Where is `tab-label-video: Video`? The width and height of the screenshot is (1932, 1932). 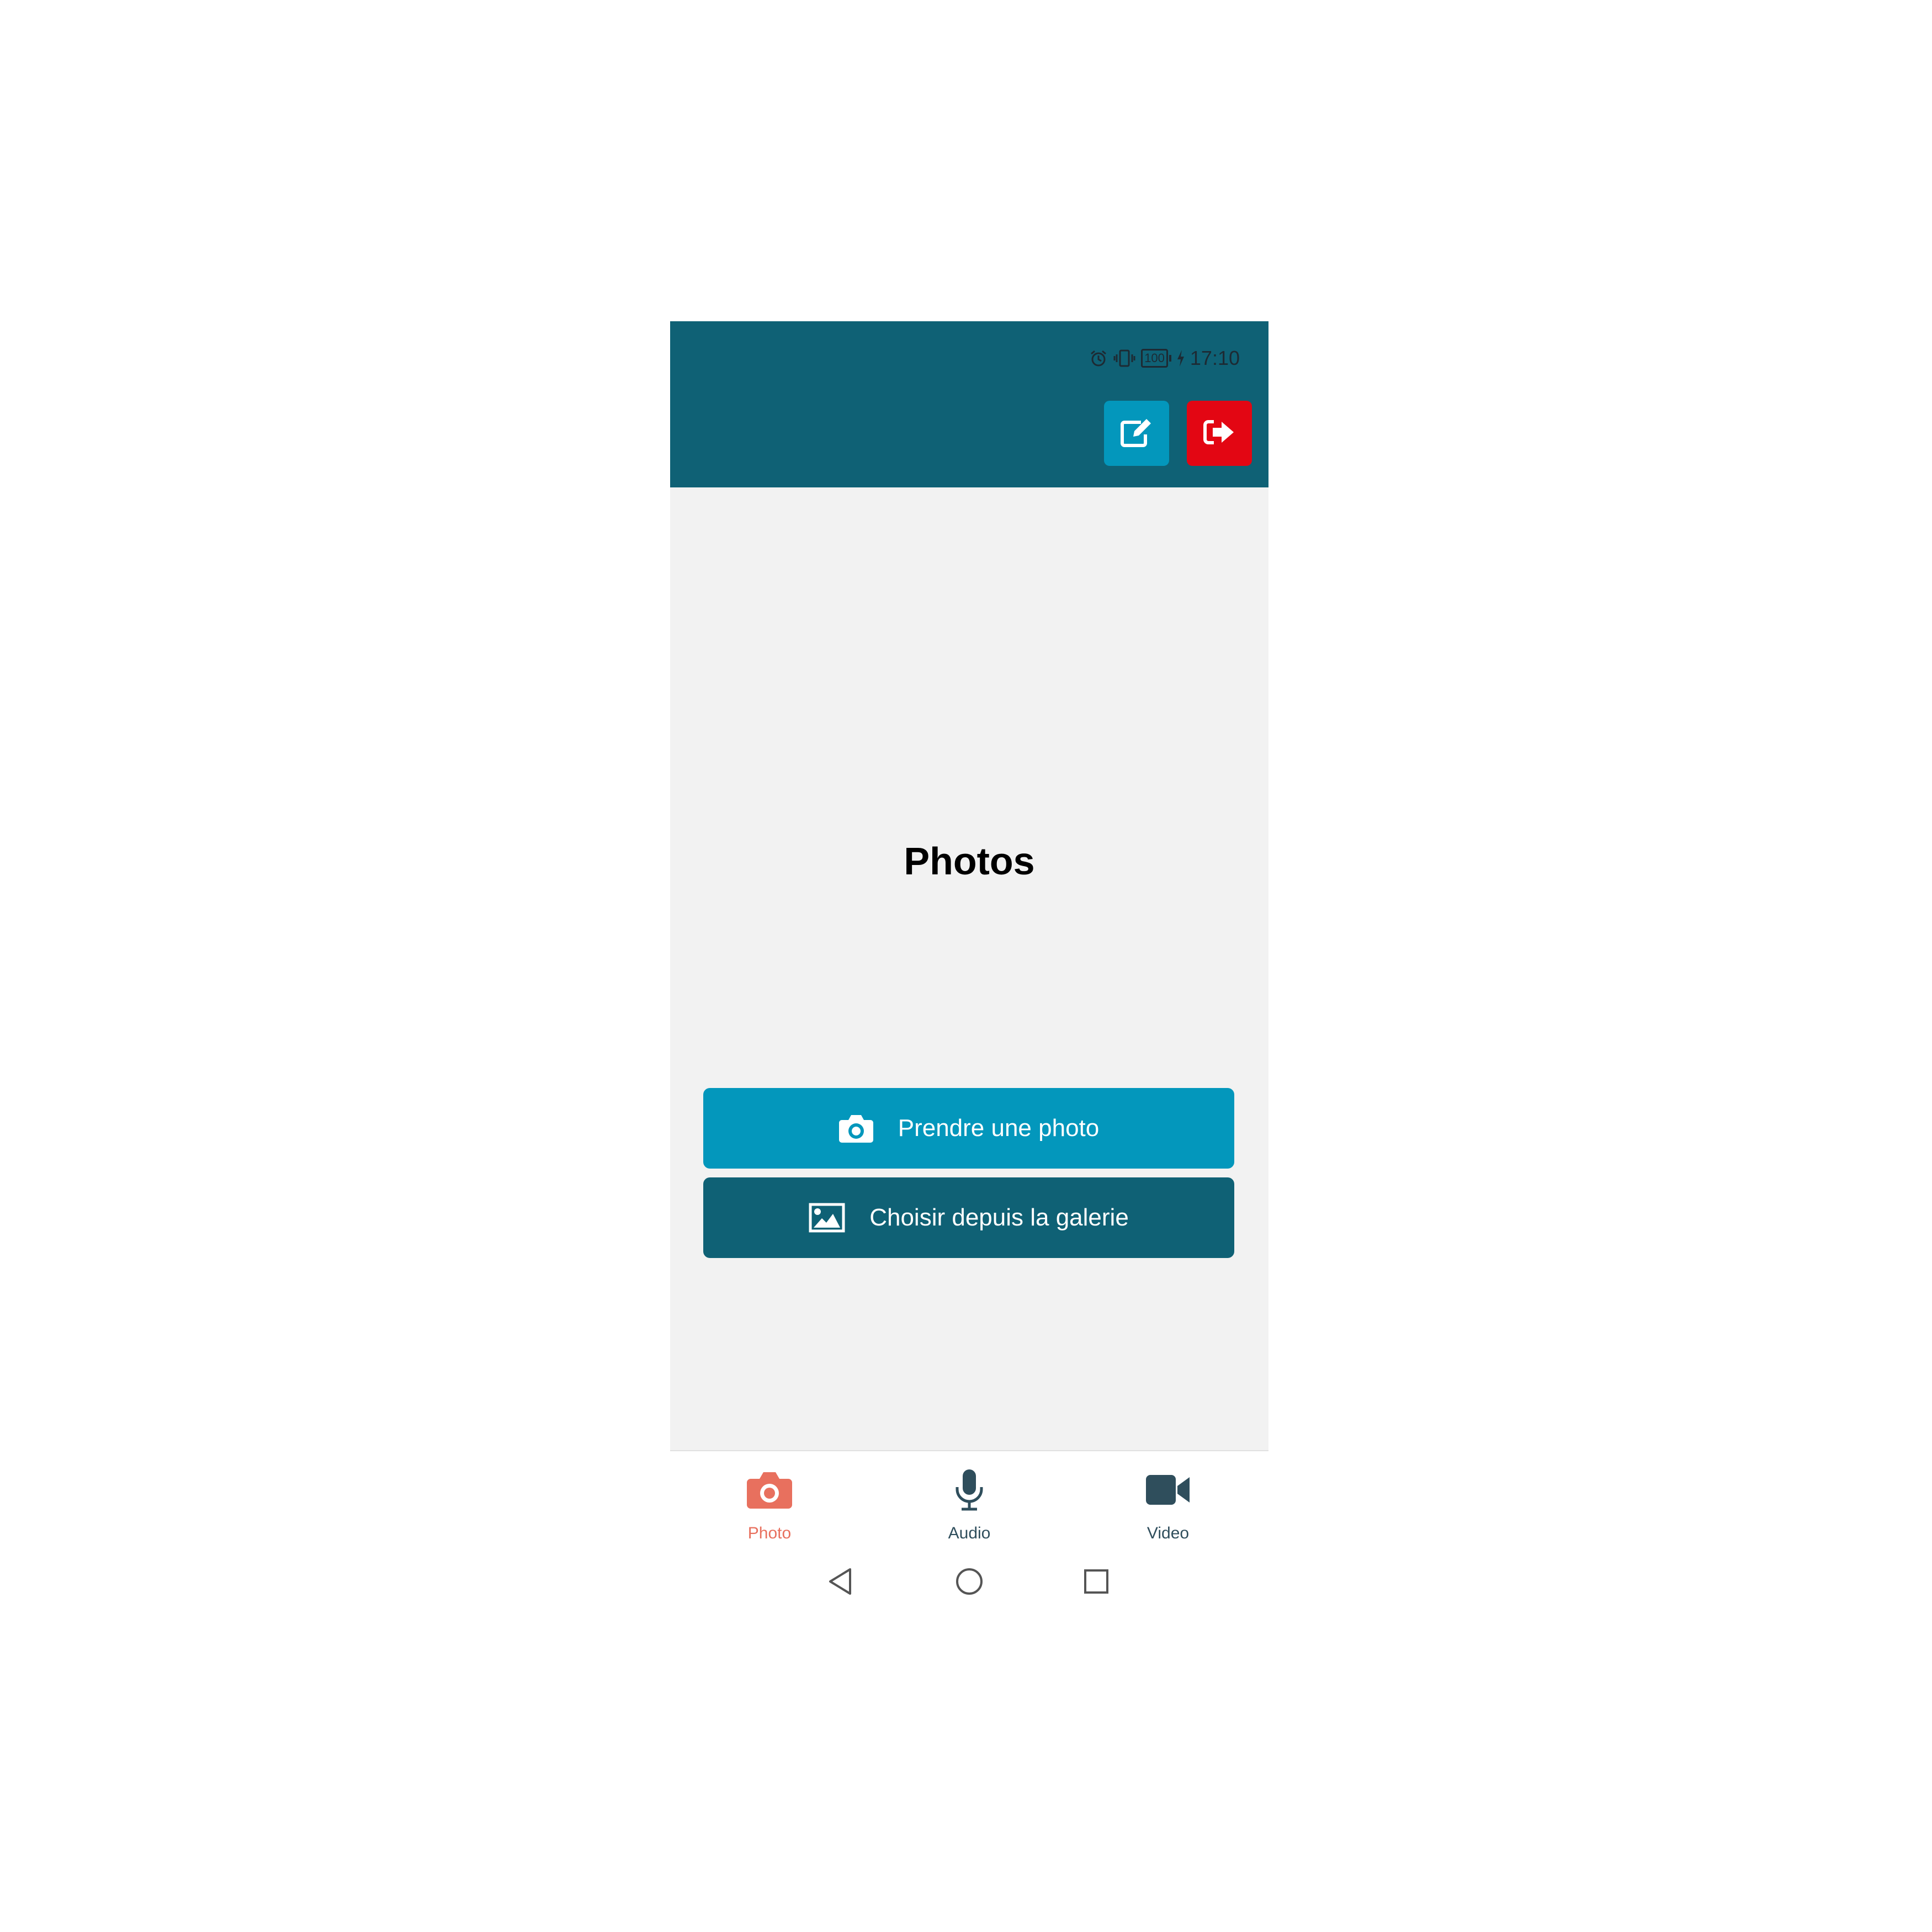 tab-label-video: Video is located at coordinates (1168, 1533).